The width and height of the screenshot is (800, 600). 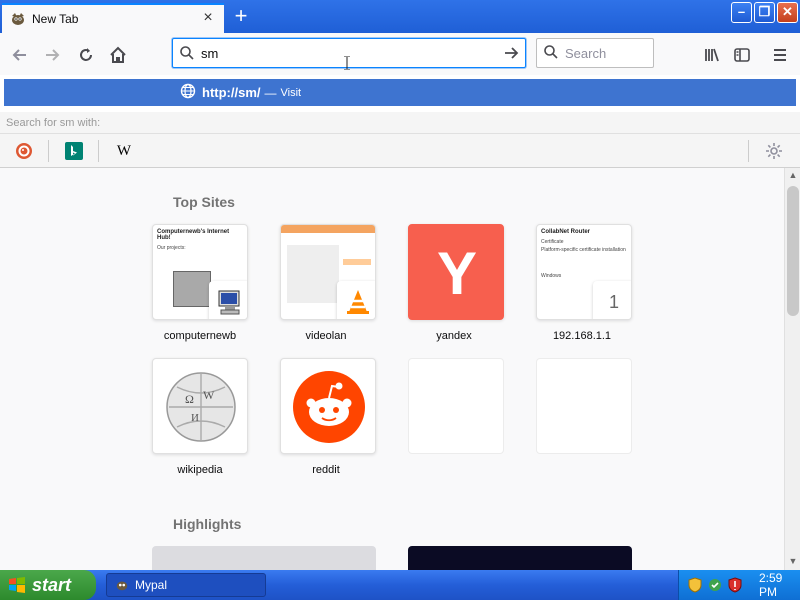 What do you see at coordinates (400, 16) in the screenshot?
I see `title-bar: New Tab × + – ❐ ✕` at bounding box center [400, 16].